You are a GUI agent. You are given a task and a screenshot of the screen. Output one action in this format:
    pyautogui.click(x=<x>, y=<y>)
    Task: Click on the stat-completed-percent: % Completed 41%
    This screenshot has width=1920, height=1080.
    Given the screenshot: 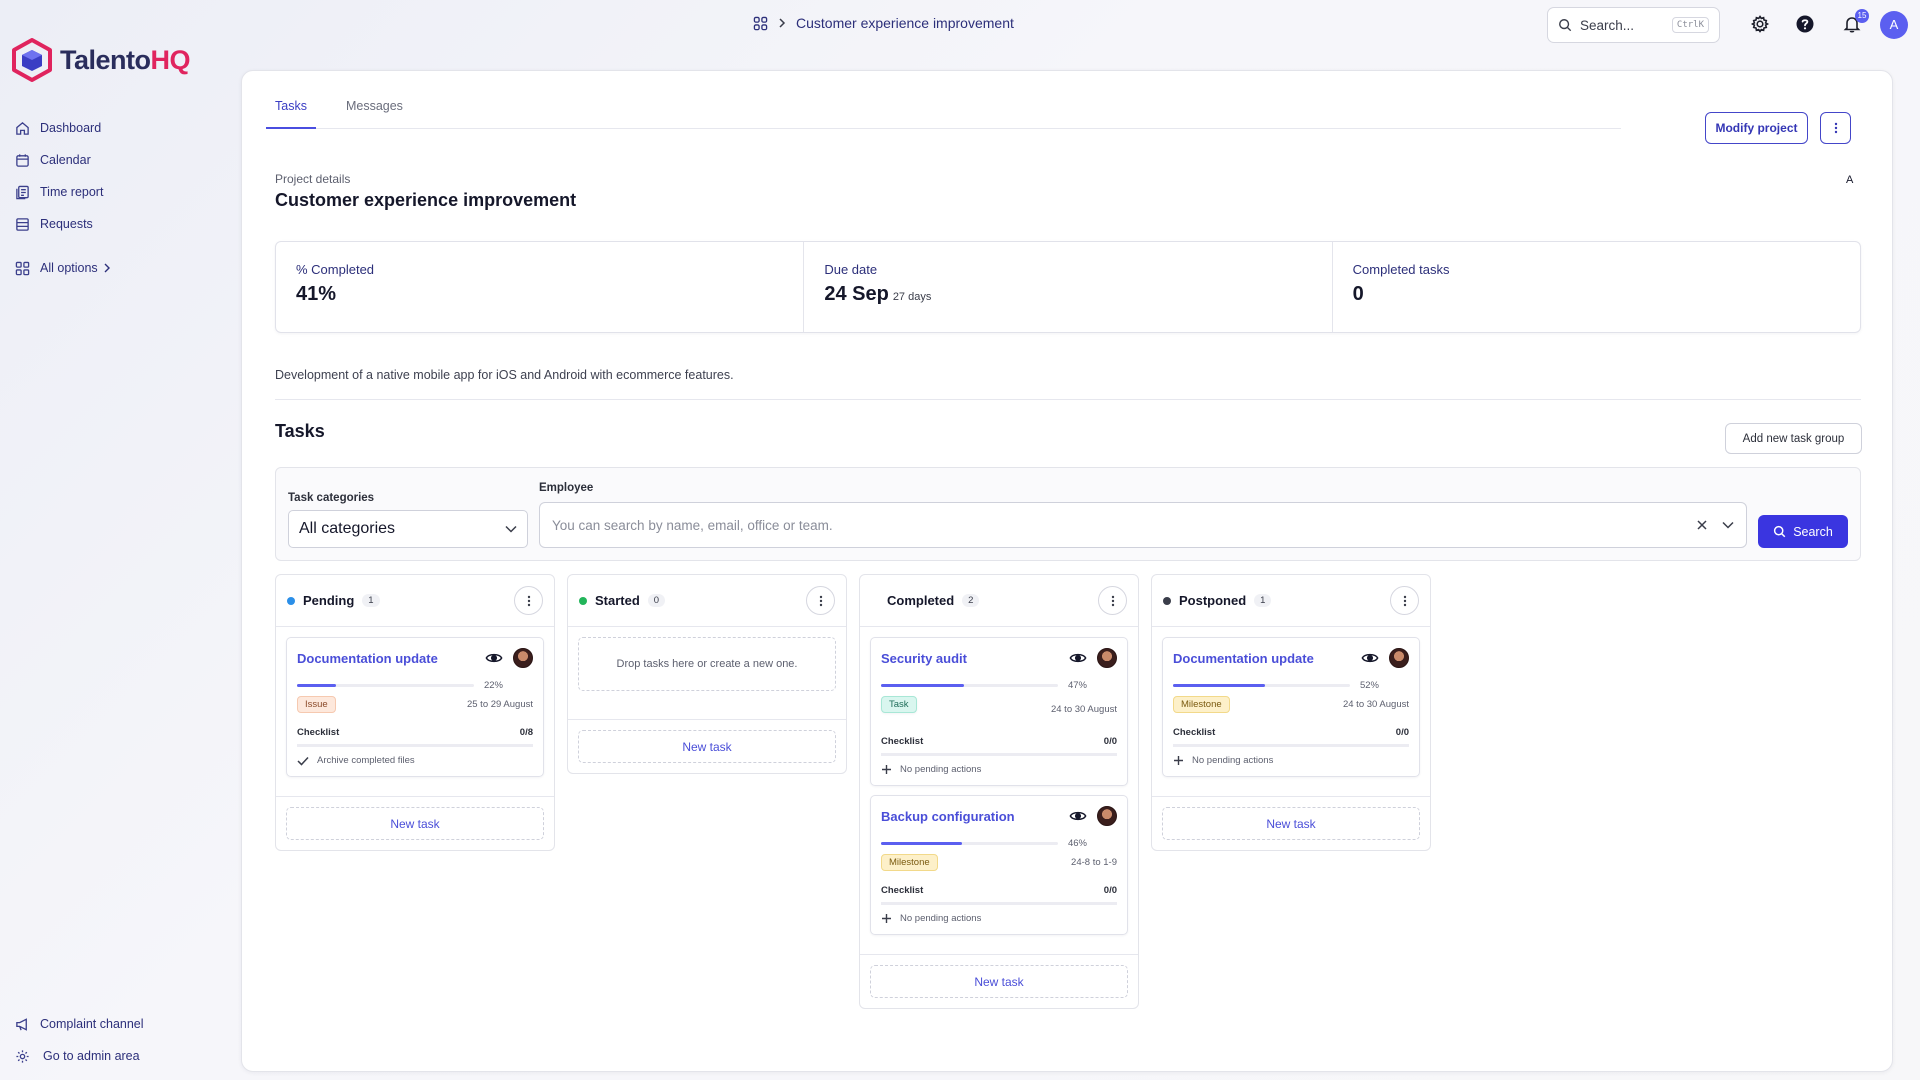 What is the action you would take?
    pyautogui.click(x=540, y=287)
    